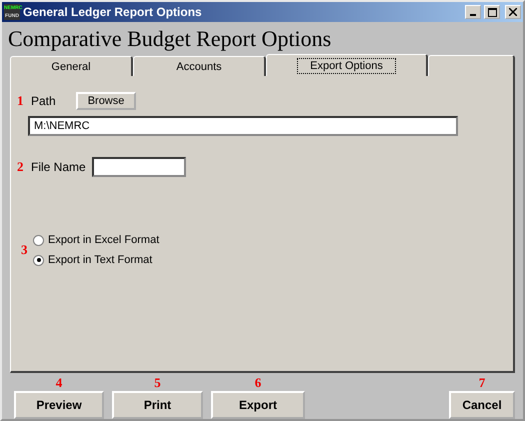  I want to click on file-name-label: File Name, so click(58, 167).